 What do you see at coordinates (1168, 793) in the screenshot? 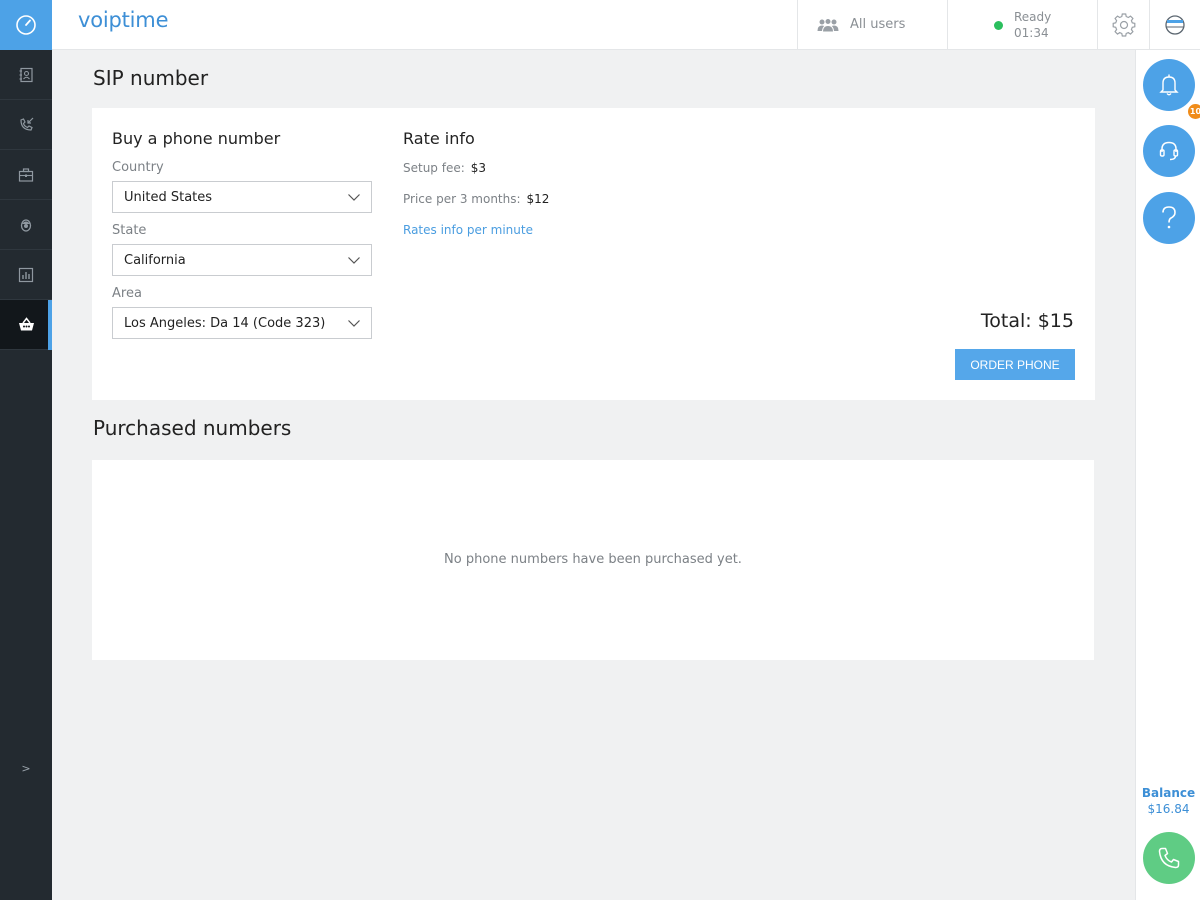
I see `balance-label: Balance` at bounding box center [1168, 793].